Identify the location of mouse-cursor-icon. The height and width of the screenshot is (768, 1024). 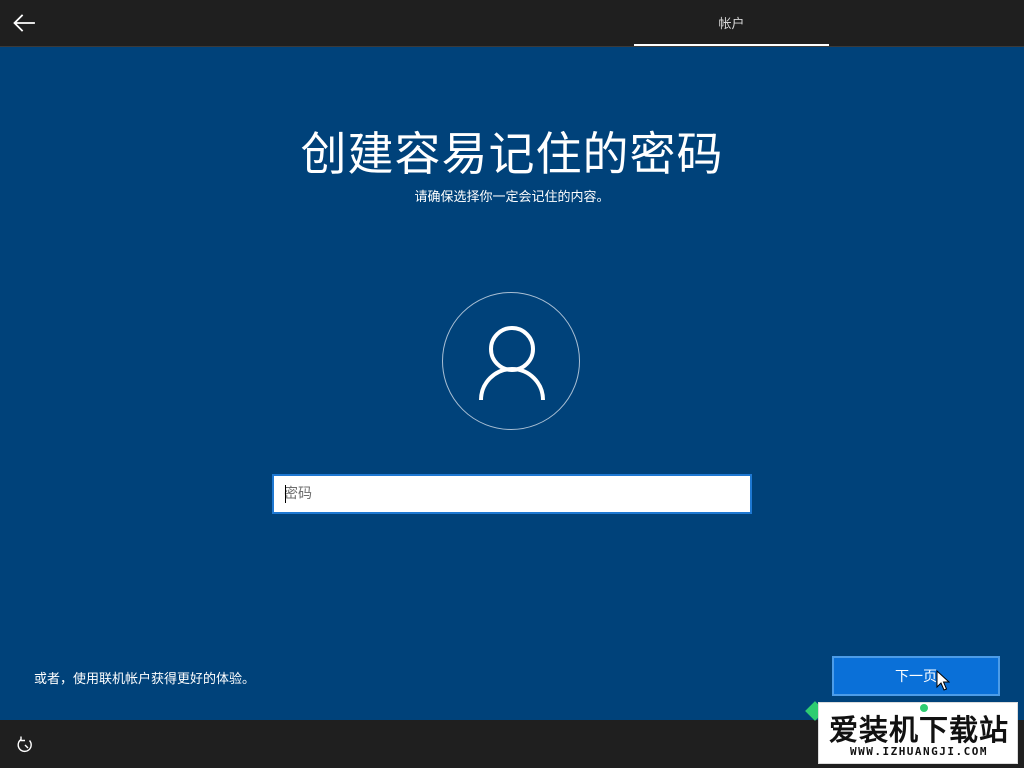
(943, 680).